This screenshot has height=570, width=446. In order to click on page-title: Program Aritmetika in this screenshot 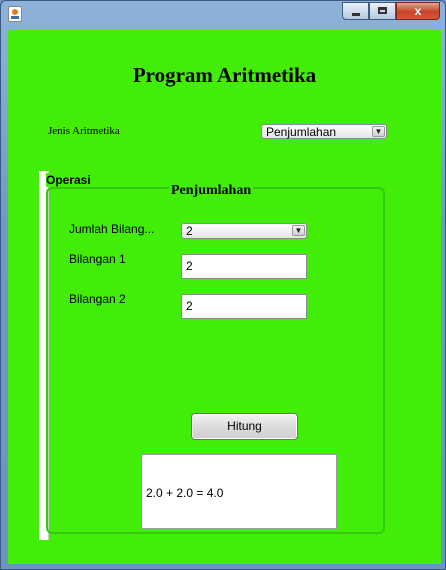, I will do `click(224, 75)`.